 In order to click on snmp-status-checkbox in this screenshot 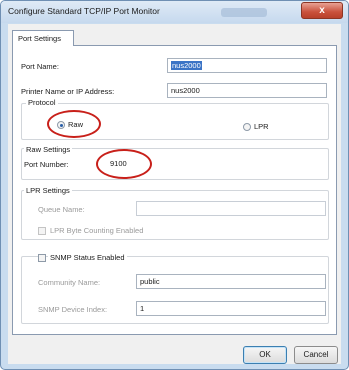, I will do `click(42, 258)`.